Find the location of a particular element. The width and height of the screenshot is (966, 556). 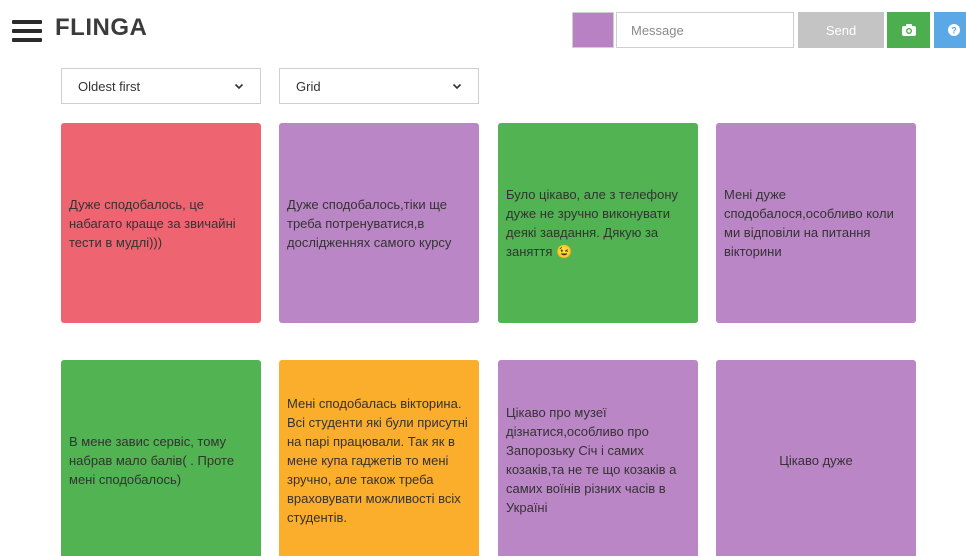

help-button: ? is located at coordinates (950, 30).